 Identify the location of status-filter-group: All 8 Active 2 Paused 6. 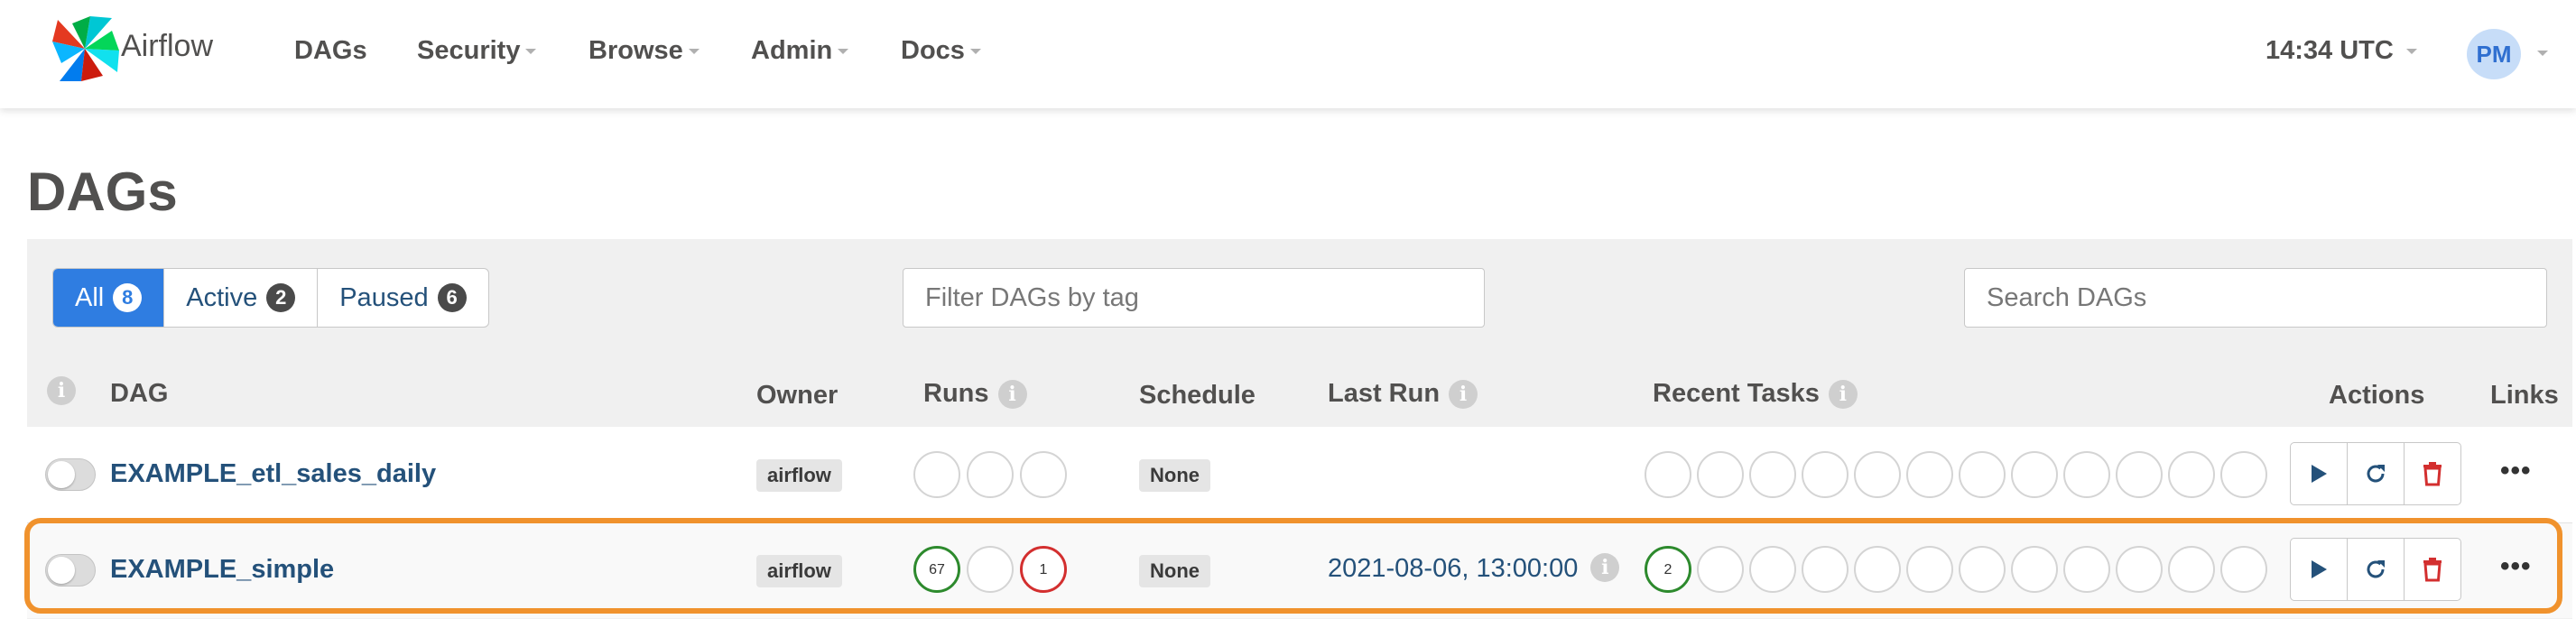
(270, 298).